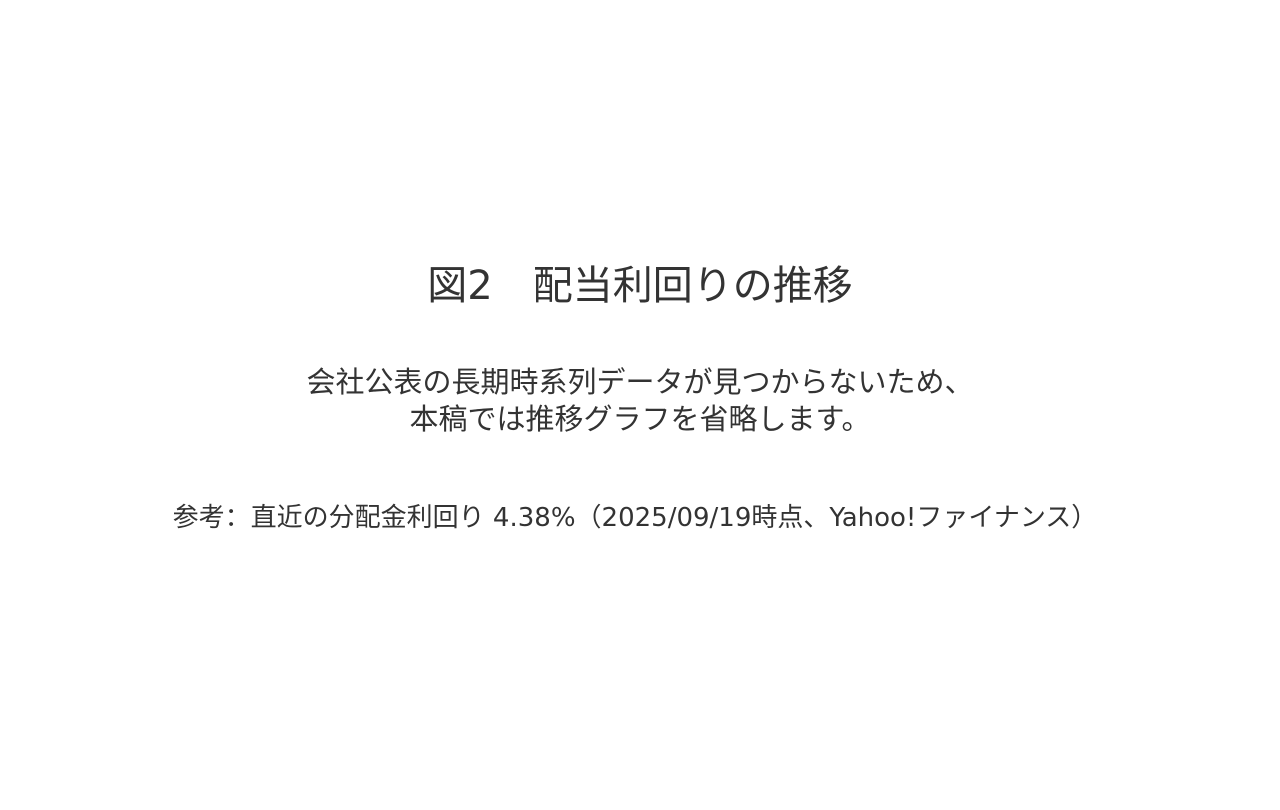 The image size is (1280, 810). Describe the element at coordinates (640, 382) in the screenshot. I see `omission-message-line-1: 会社公表の長期時系列データが見つからないため、` at that location.